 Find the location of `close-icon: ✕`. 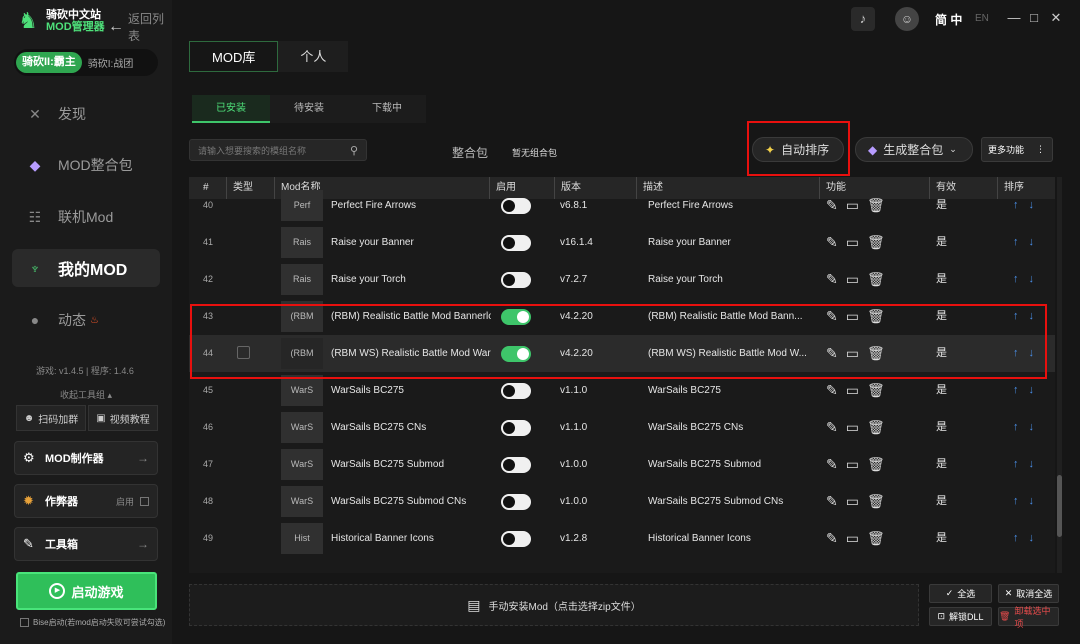

close-icon: ✕ is located at coordinates (1056, 18).